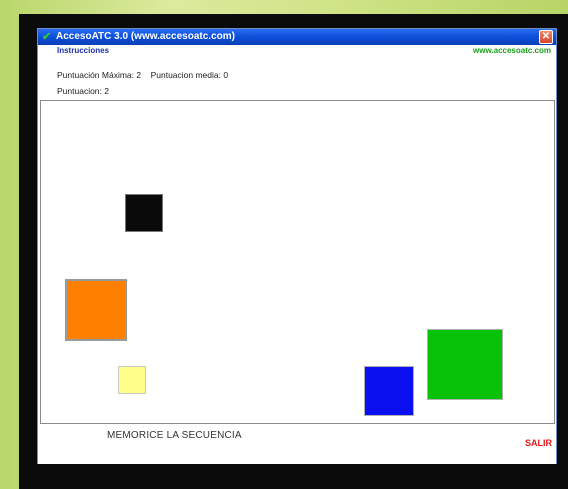 This screenshot has height=489, width=568. I want to click on mean-score-label: Puntuacion media:, so click(185, 75).